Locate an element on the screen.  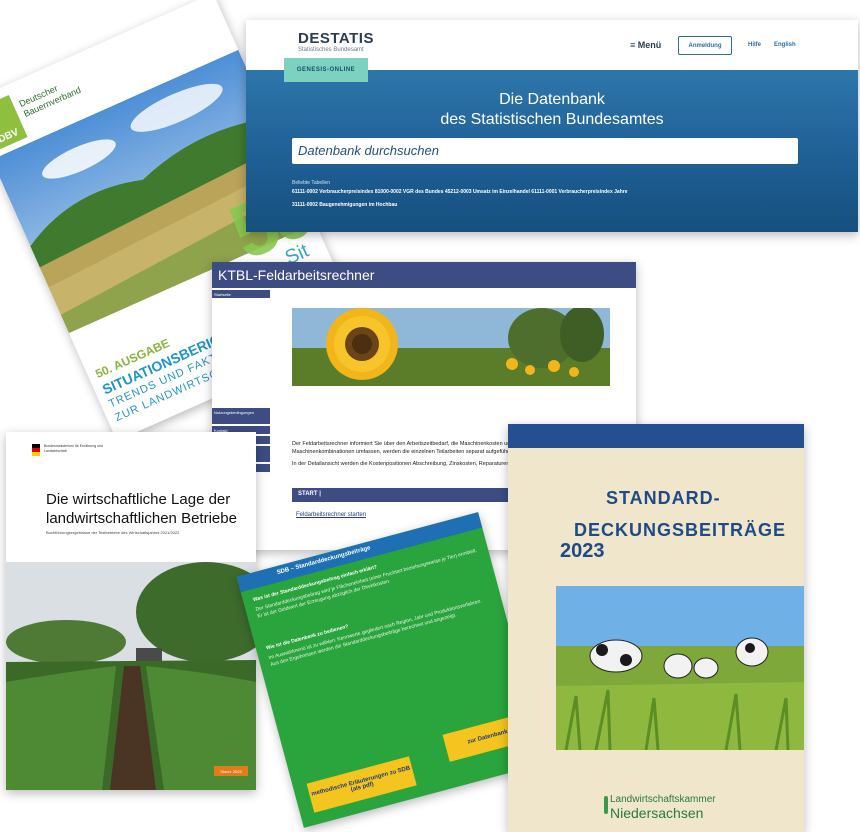
leaf-icon is located at coordinates (606, 805).